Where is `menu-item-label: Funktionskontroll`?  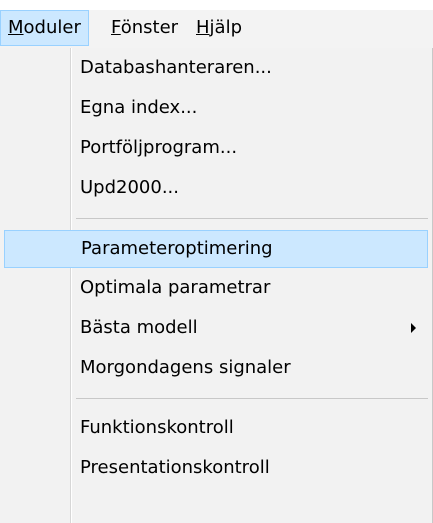 menu-item-label: Funktionskontroll is located at coordinates (157, 427).